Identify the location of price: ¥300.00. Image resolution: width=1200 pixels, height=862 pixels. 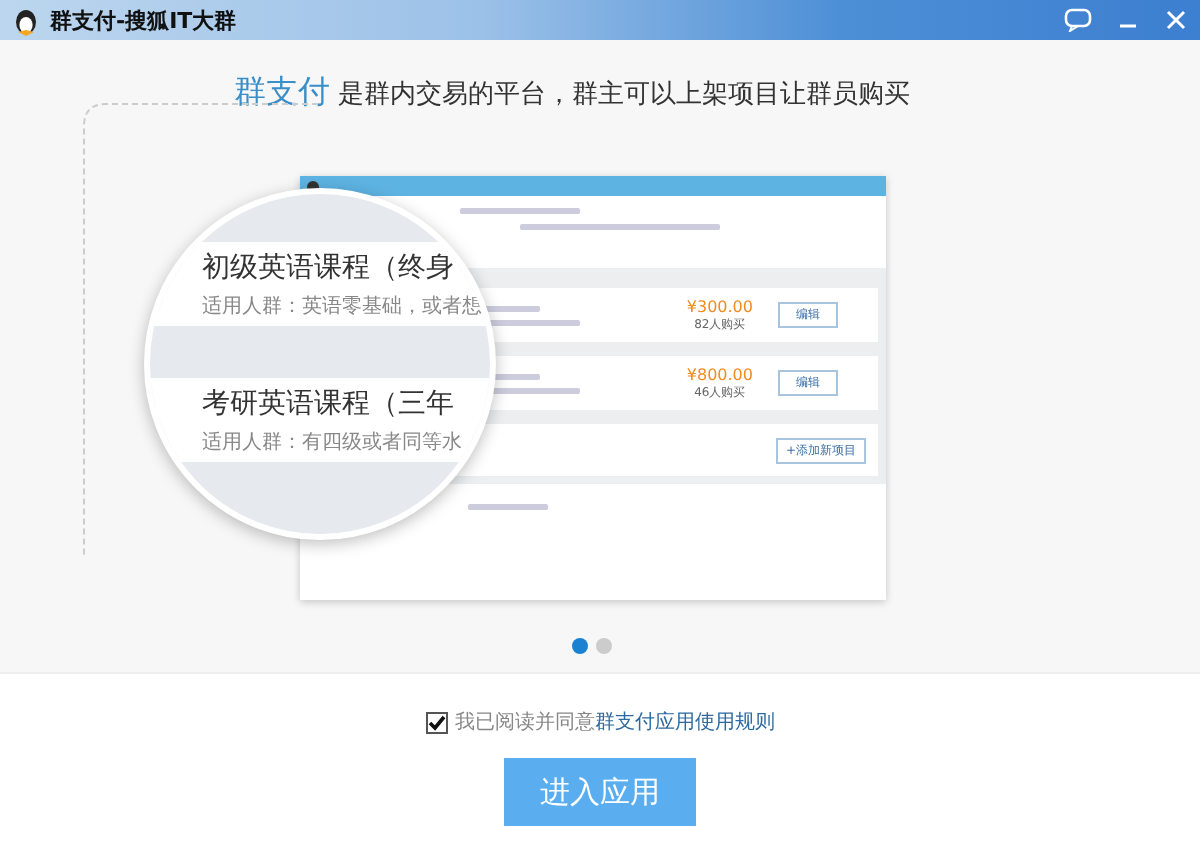
(719, 306).